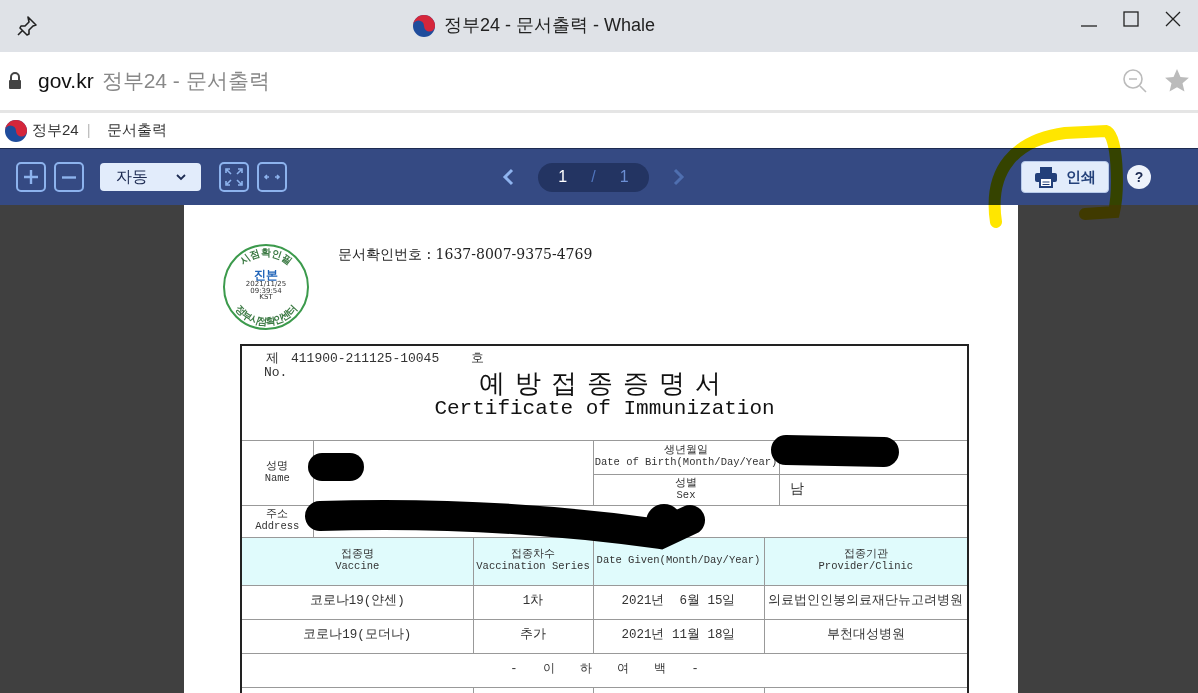  I want to click on close-icon, so click(1173, 19).